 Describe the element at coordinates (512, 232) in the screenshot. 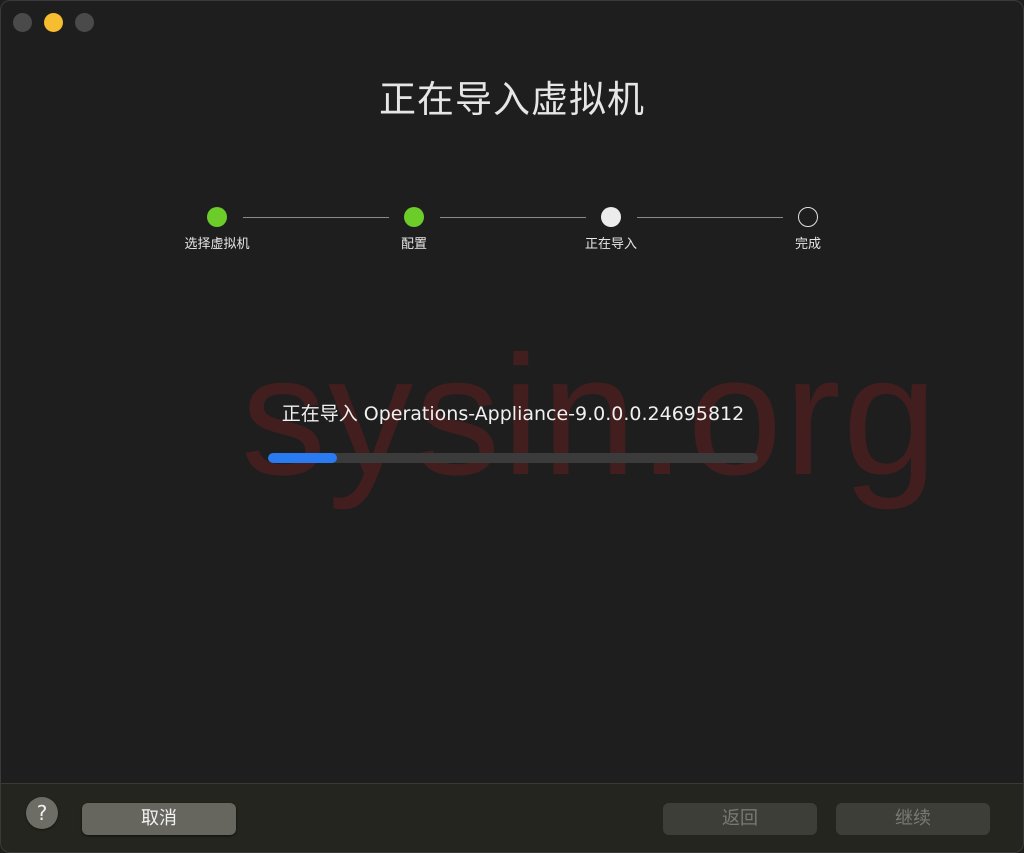

I see `step-indicator: 选择虚拟机 配置 正在导入 完成` at that location.